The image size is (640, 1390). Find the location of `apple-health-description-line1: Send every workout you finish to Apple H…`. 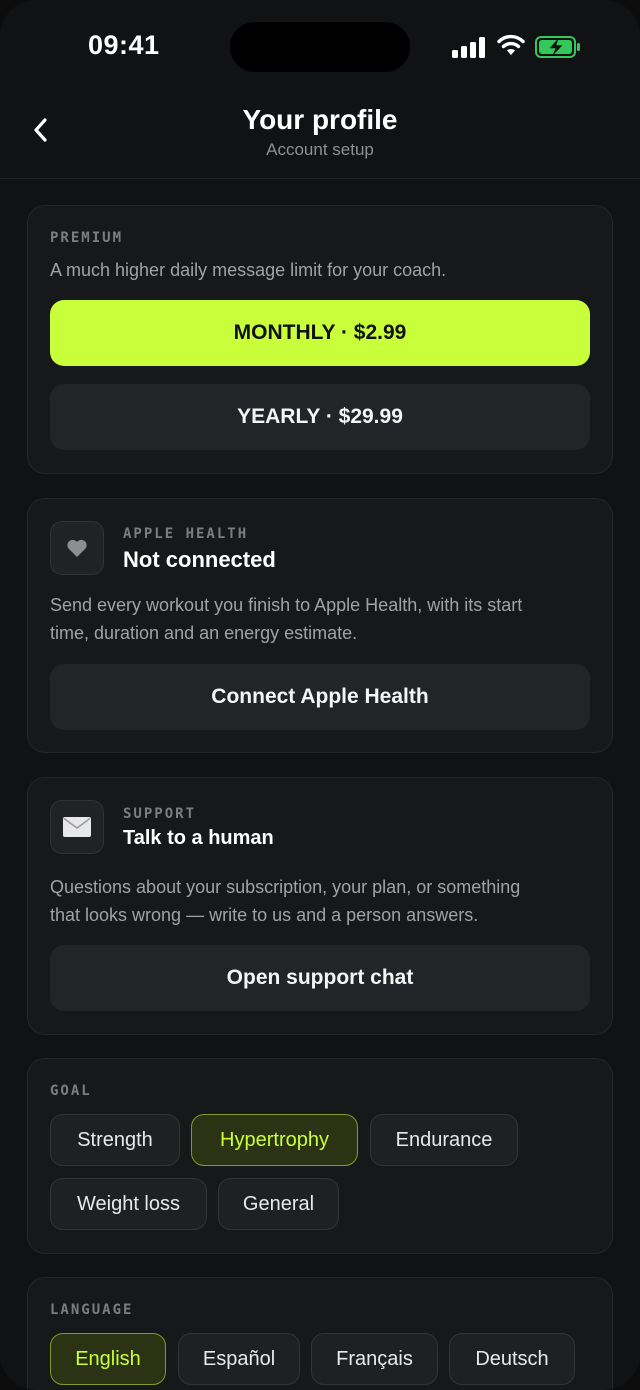

apple-health-description-line1: Send every workout you finish to Apple H… is located at coordinates (286, 605).